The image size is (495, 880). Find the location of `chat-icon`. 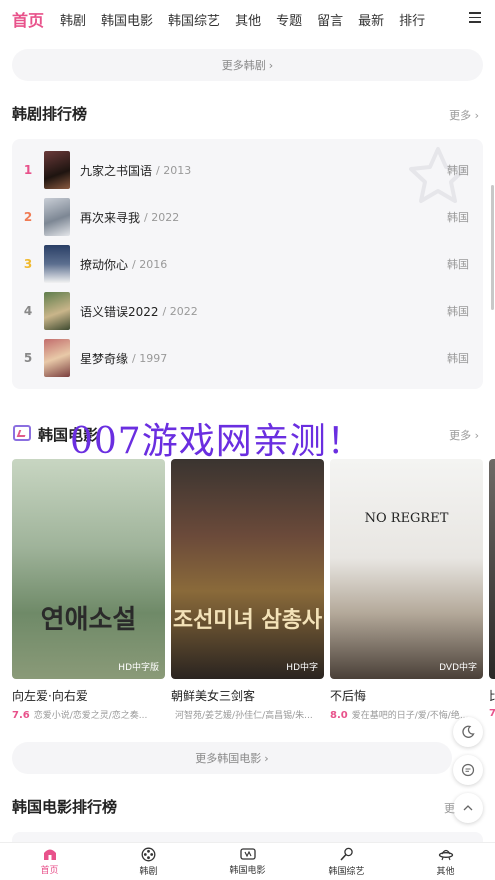

chat-icon is located at coordinates (468, 770).